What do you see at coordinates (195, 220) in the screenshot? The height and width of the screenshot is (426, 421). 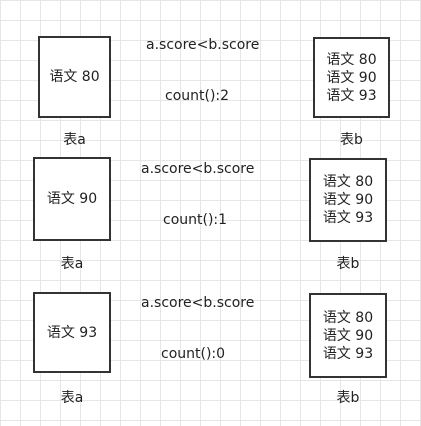 I see `count-result: count():1` at bounding box center [195, 220].